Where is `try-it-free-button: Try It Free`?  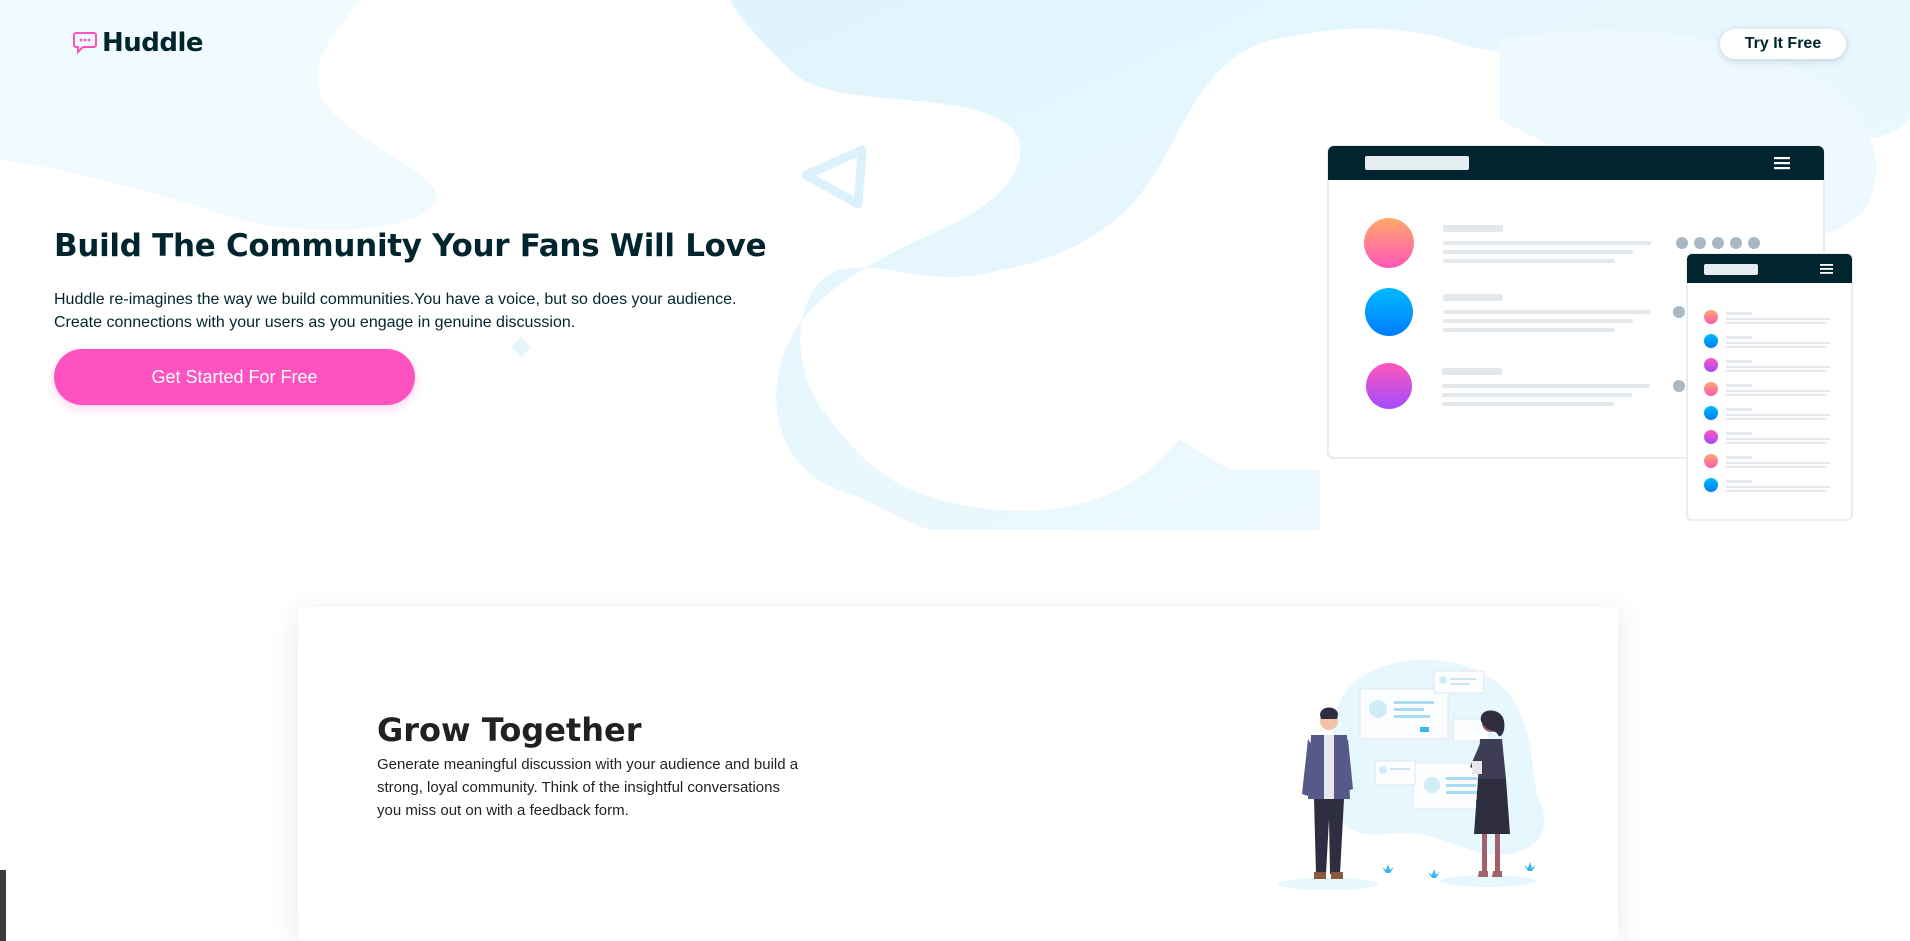 try-it-free-button: Try It Free is located at coordinates (1783, 44).